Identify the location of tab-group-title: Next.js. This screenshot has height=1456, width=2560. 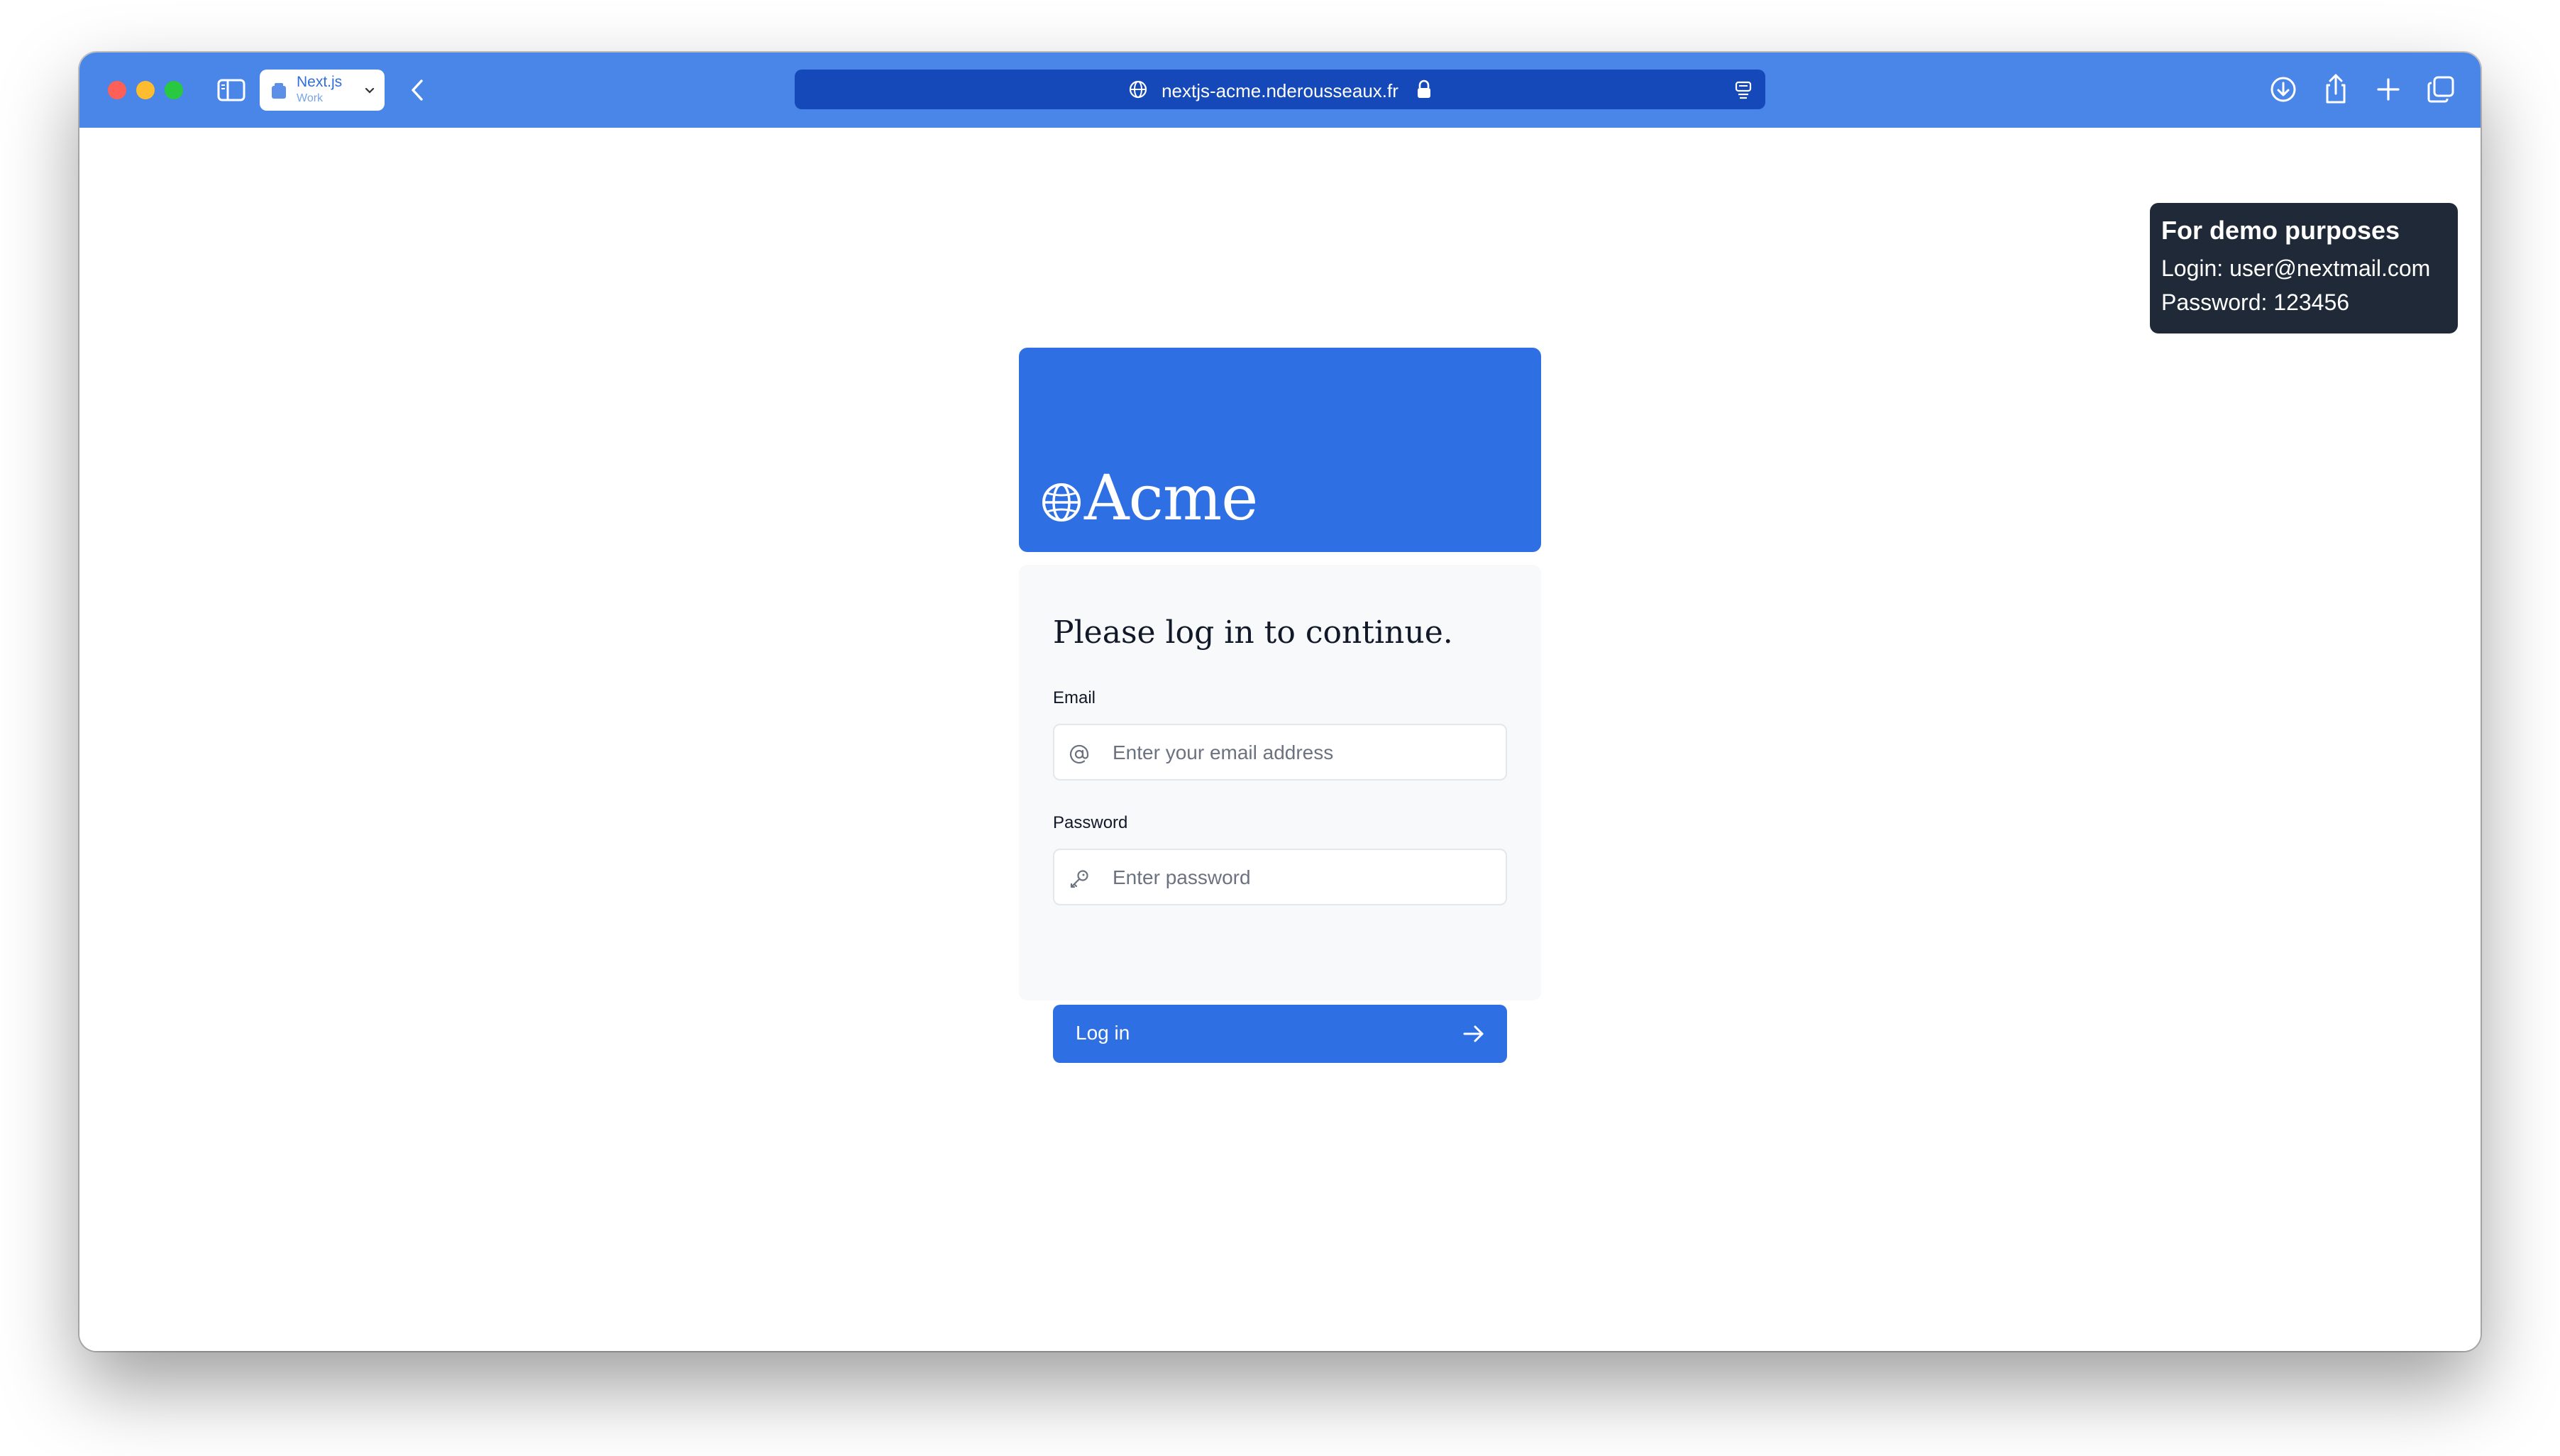
(320, 82).